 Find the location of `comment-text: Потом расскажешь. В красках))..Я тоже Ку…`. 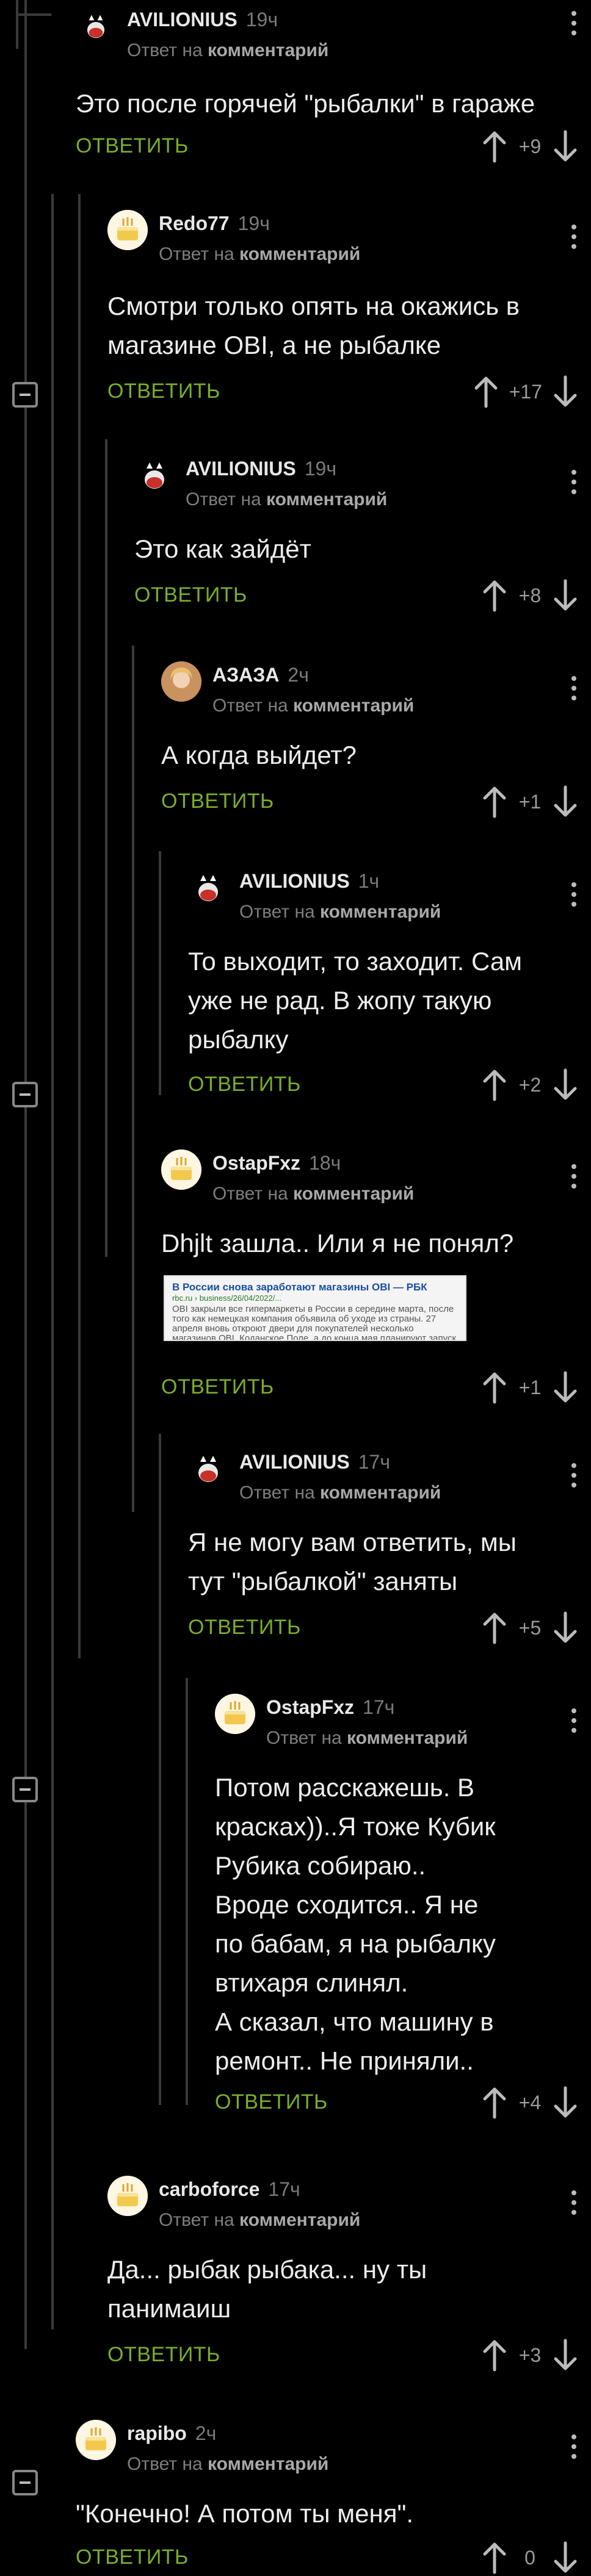

comment-text: Потом расскажешь. В красках))..Я тоже Ку… is located at coordinates (355, 1924).